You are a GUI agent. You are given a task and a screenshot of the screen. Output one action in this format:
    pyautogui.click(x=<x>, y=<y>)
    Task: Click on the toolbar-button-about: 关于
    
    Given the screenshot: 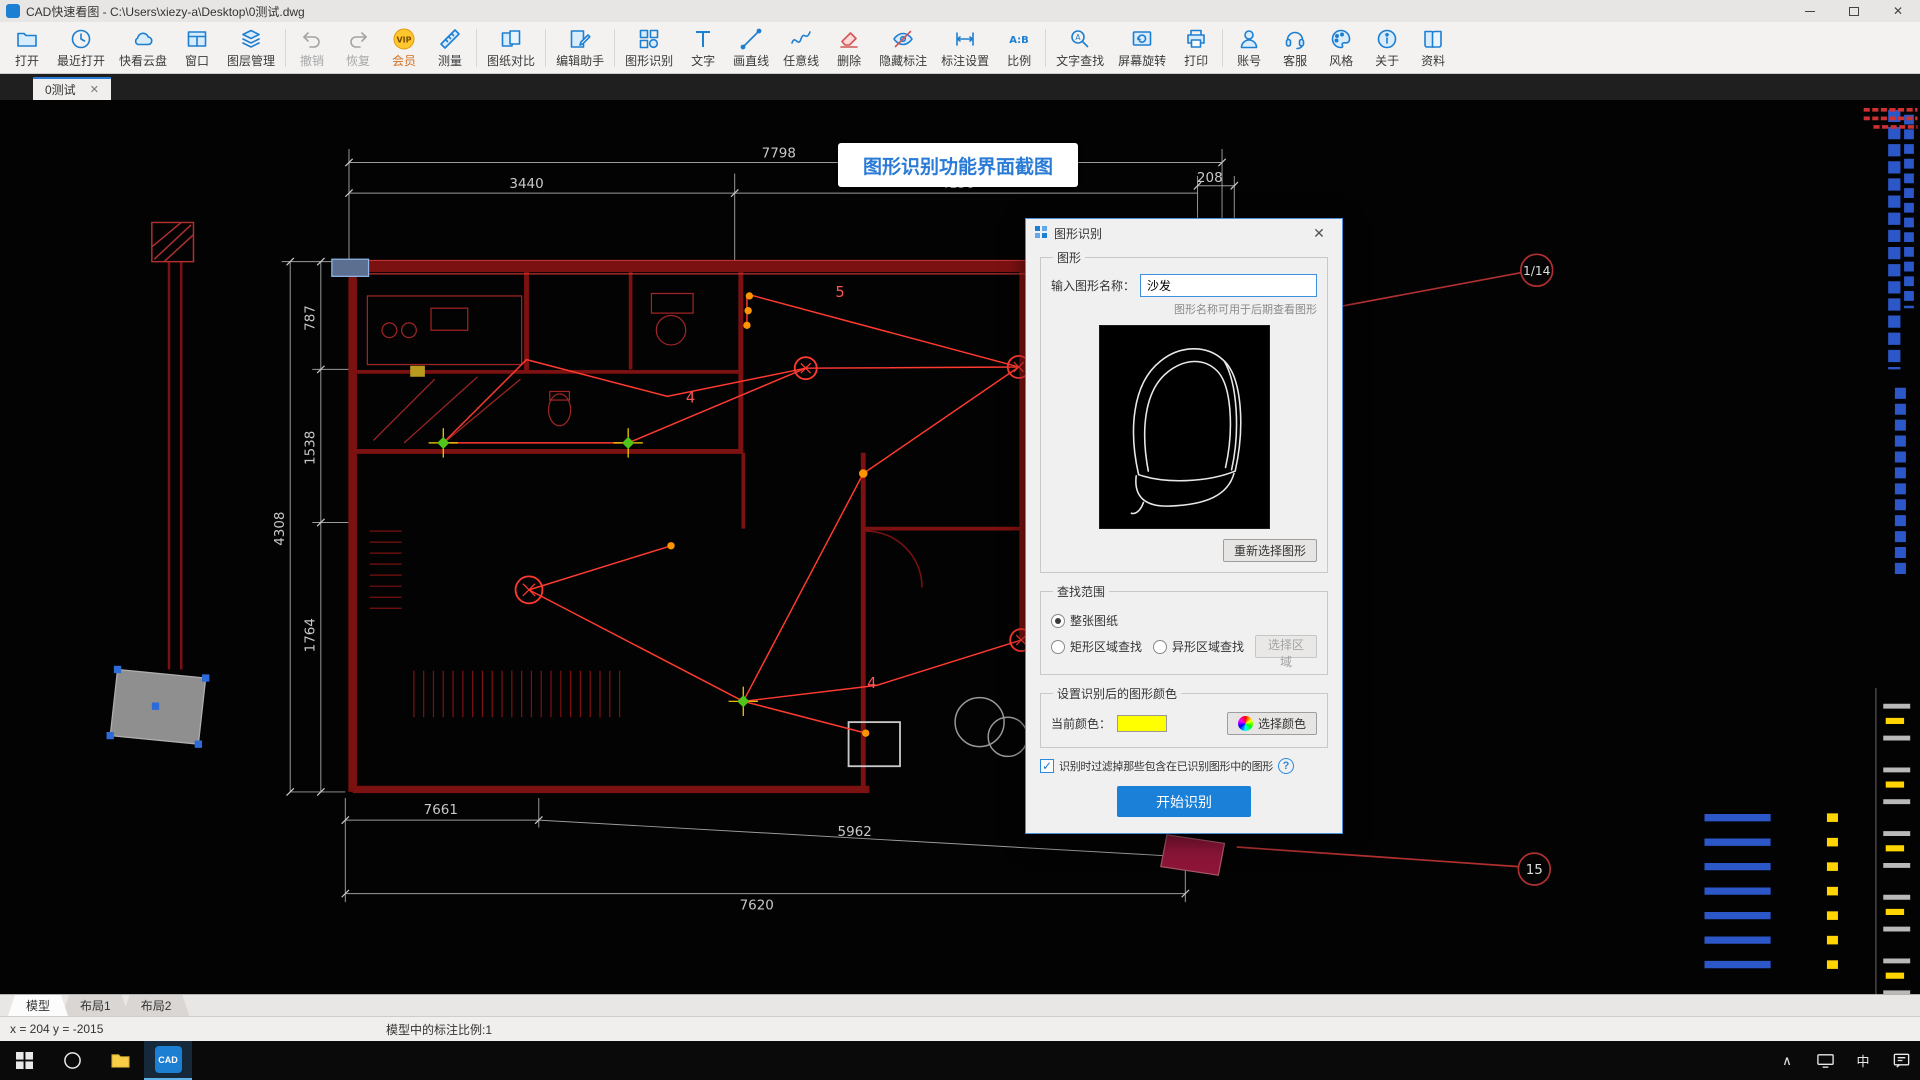 What is the action you would take?
    pyautogui.click(x=1387, y=48)
    